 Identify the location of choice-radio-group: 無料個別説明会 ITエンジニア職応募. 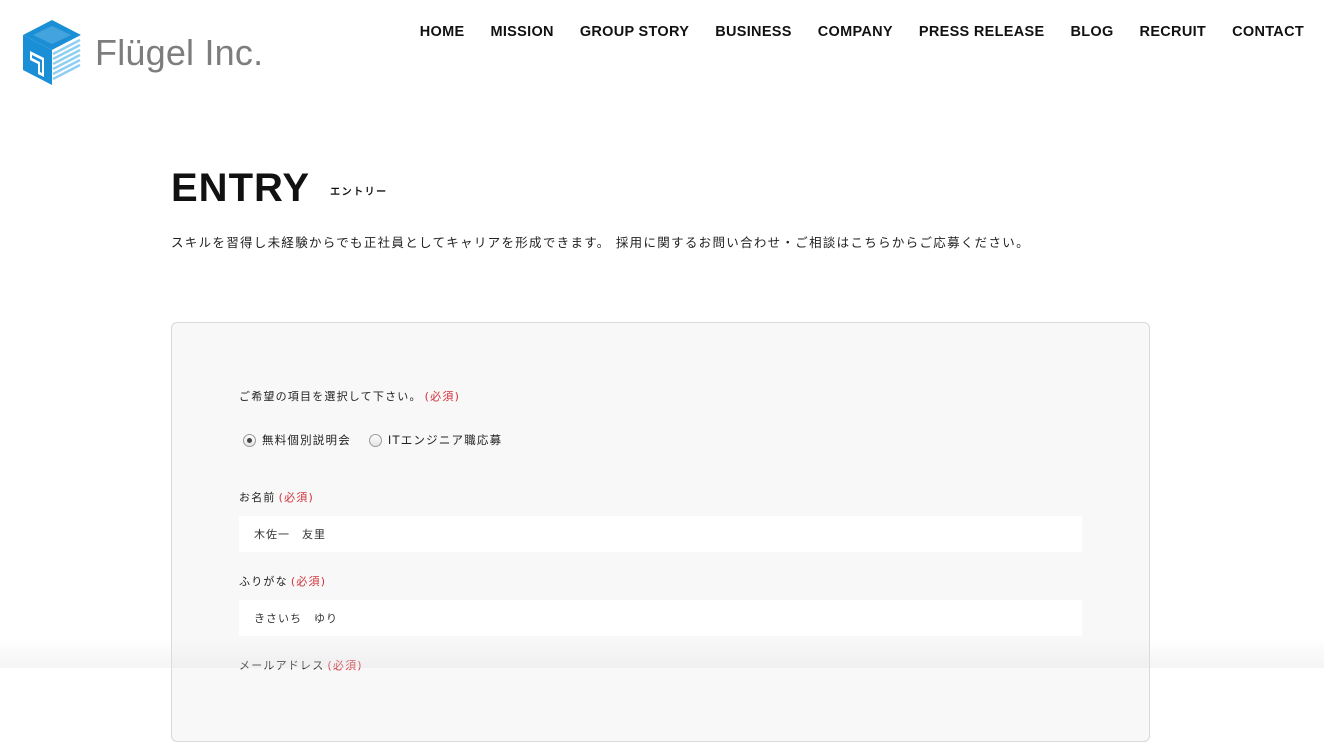
(381, 440).